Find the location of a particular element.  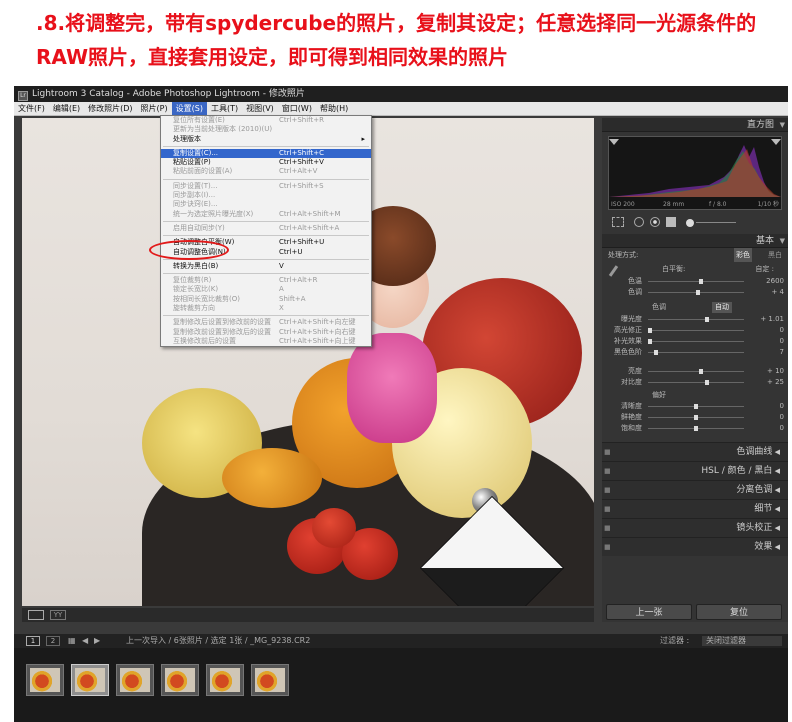

histogram-header: 直方图 ▼ is located at coordinates (695, 125).